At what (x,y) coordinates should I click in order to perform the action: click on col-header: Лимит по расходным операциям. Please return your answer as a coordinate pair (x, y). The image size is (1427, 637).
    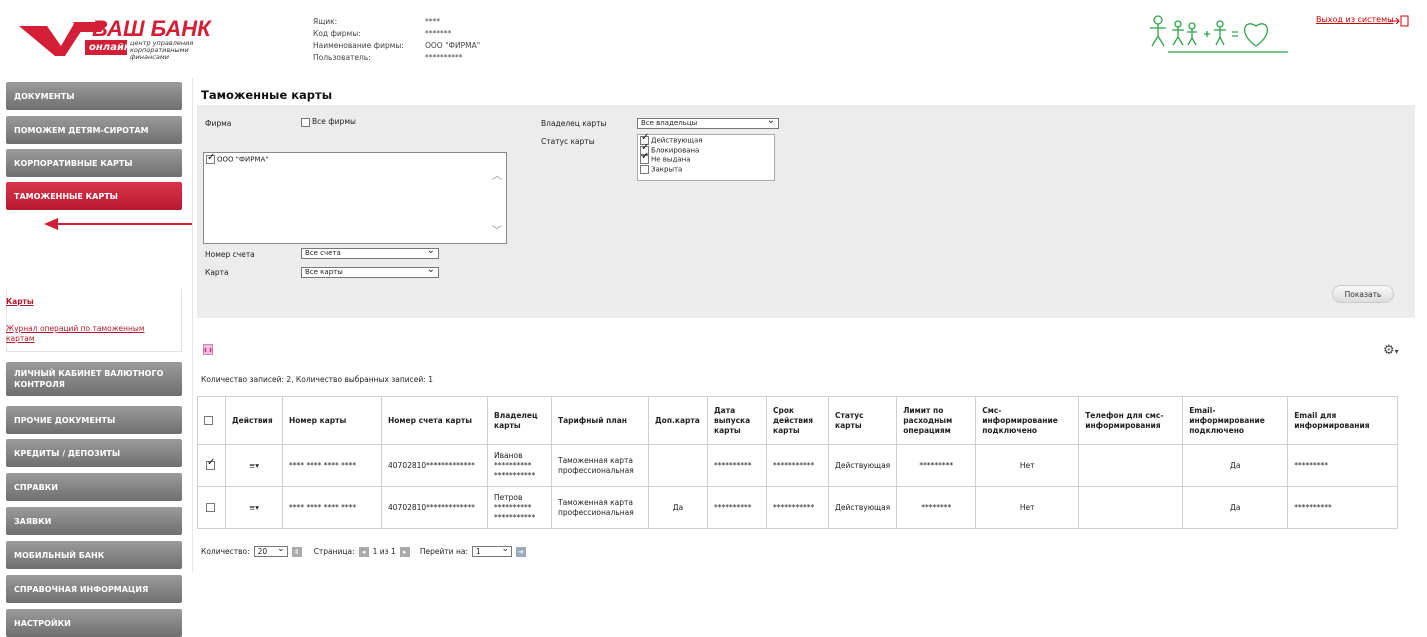
    Looking at the image, I should click on (936, 420).